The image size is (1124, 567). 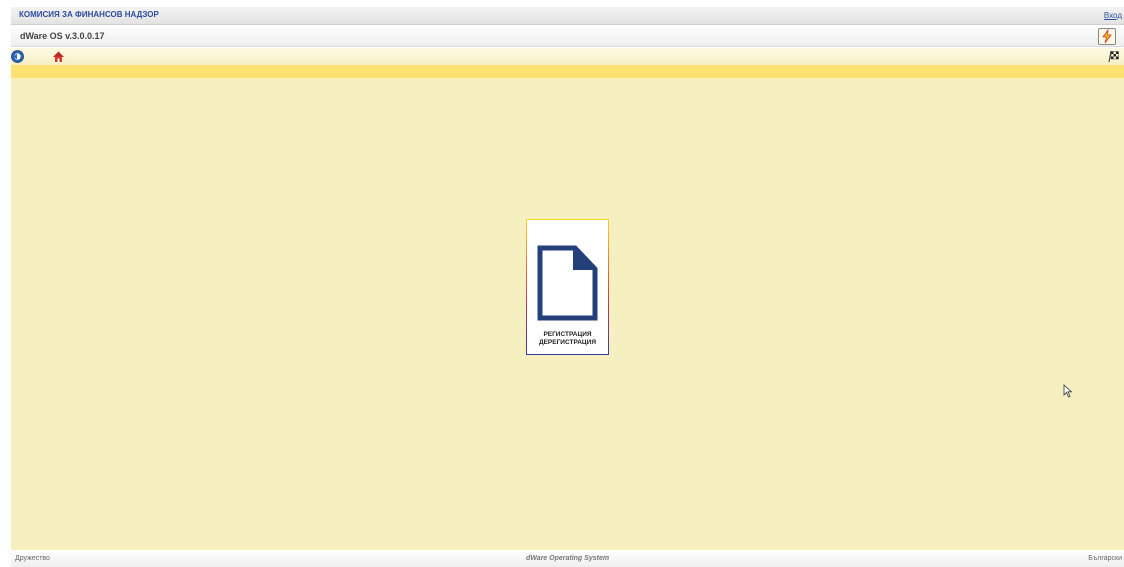 I want to click on tile-label-line1: РЕГИСТРАЦИЯ, so click(x=567, y=334).